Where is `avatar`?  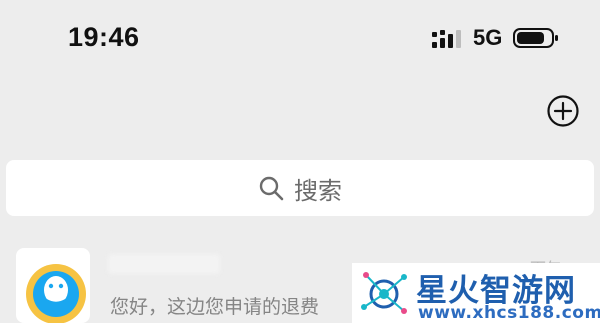
avatar is located at coordinates (53, 285).